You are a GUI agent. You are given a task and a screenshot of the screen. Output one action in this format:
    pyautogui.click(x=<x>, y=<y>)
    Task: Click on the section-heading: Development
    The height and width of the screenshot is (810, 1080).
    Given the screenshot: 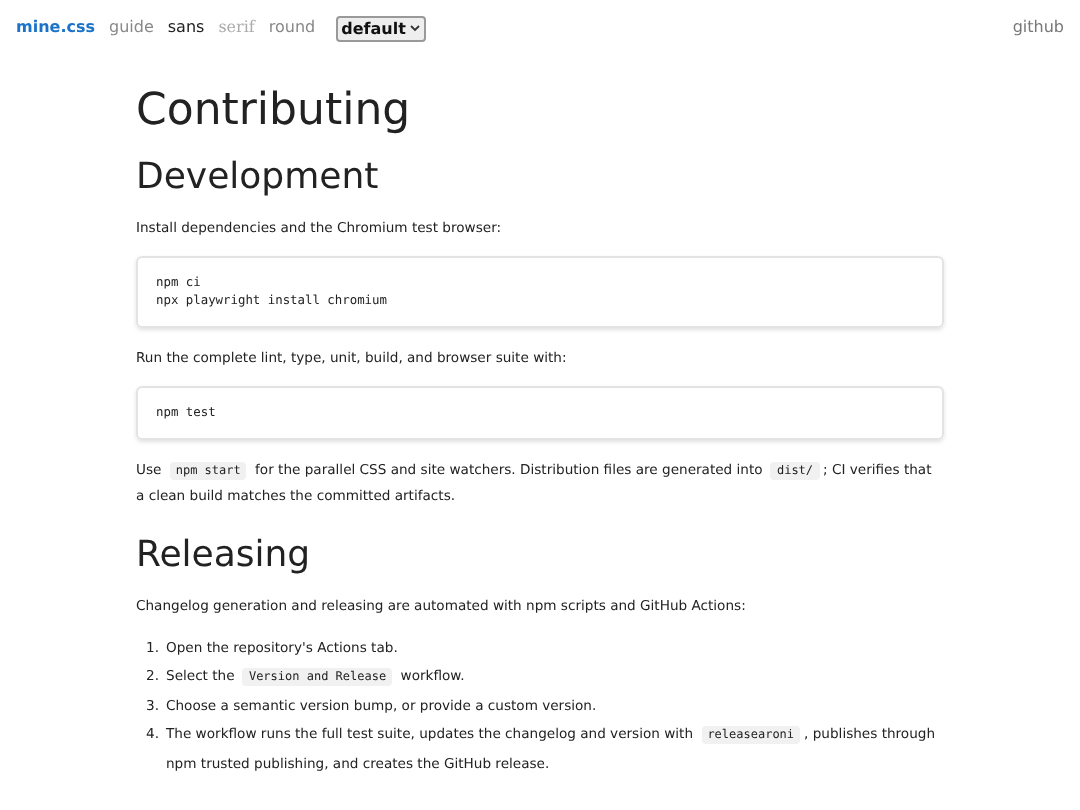 What is the action you would take?
    pyautogui.click(x=258, y=178)
    